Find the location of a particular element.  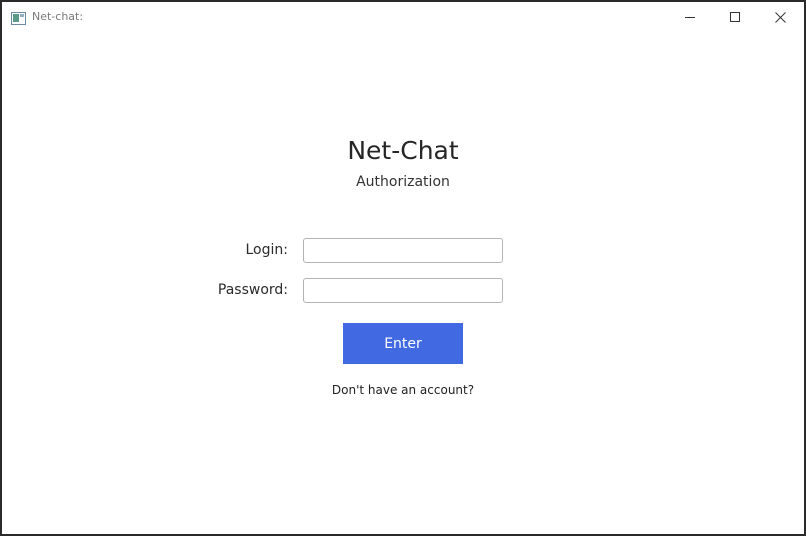

close-icon is located at coordinates (780, 17).